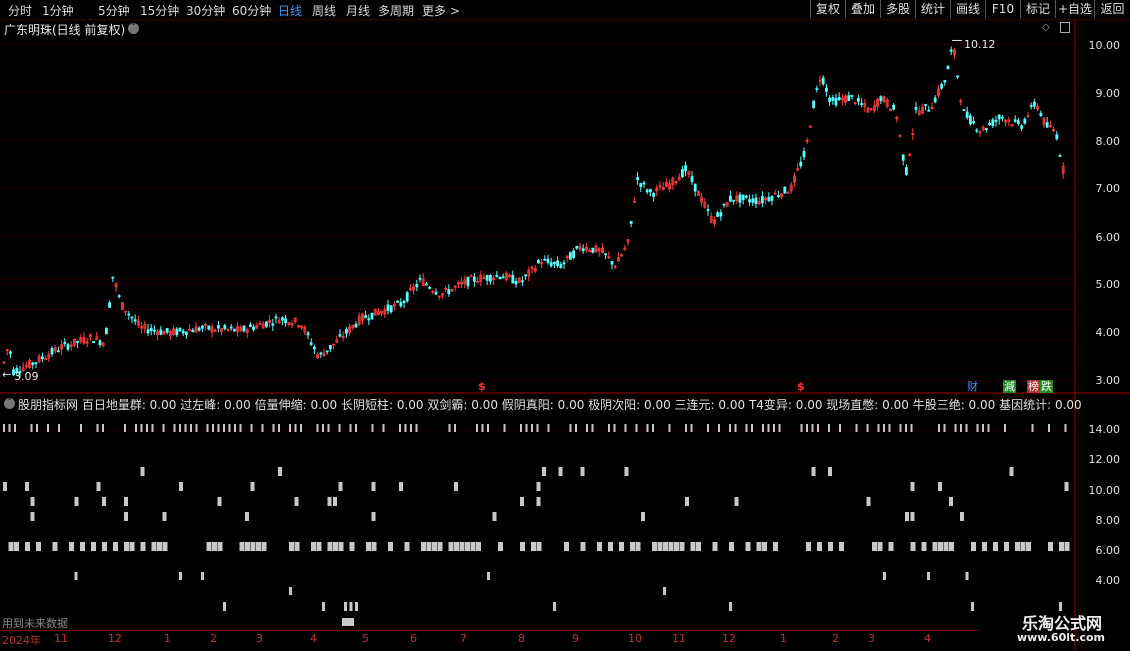  Describe the element at coordinates (932, 9) in the screenshot. I see `statistics-button: 统计` at that location.